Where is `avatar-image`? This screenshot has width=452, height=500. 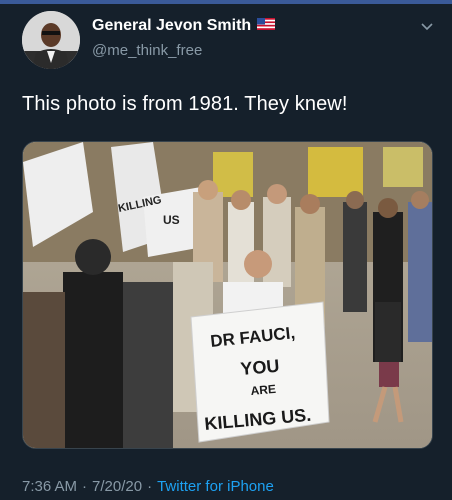 avatar-image is located at coordinates (51, 40).